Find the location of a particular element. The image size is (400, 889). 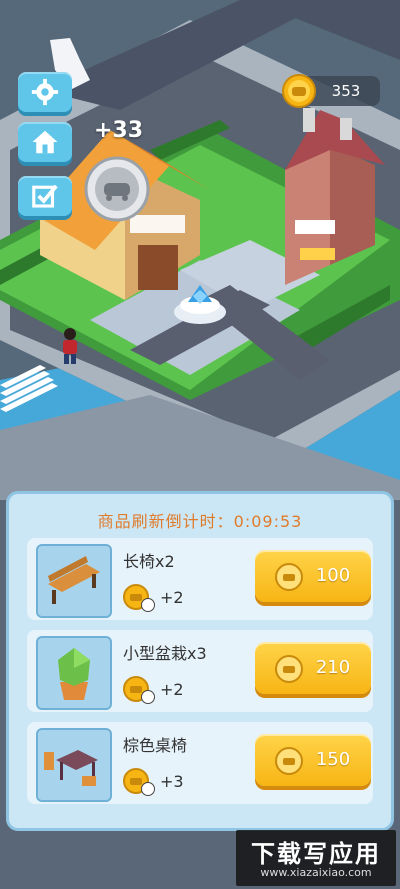

home-icon is located at coordinates (45, 142).